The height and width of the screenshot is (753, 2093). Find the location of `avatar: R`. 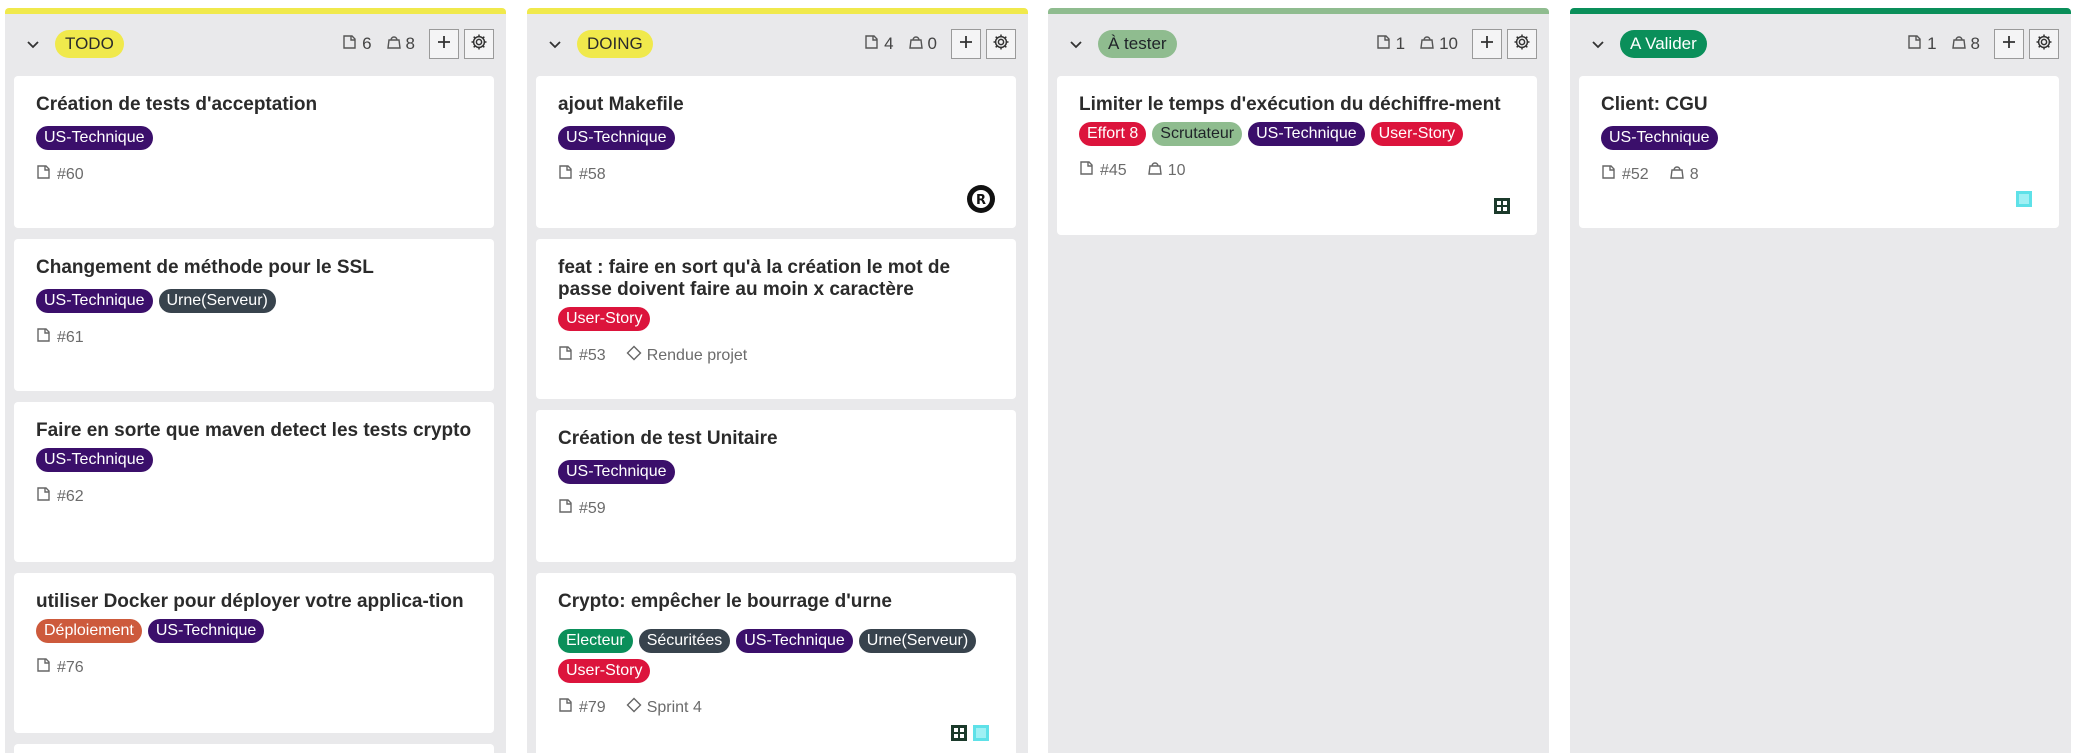

avatar: R is located at coordinates (981, 199).